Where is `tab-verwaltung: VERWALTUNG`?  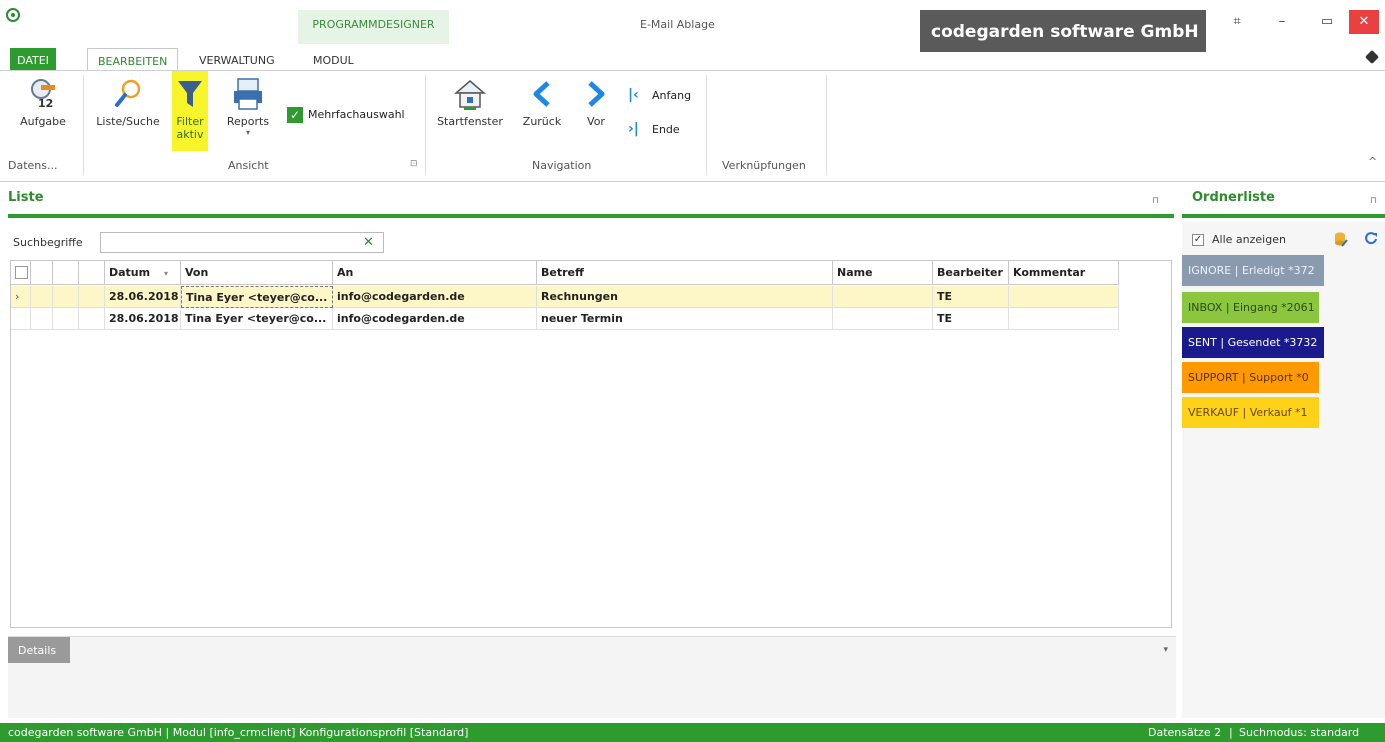
tab-verwaltung: VERWALTUNG is located at coordinates (237, 59).